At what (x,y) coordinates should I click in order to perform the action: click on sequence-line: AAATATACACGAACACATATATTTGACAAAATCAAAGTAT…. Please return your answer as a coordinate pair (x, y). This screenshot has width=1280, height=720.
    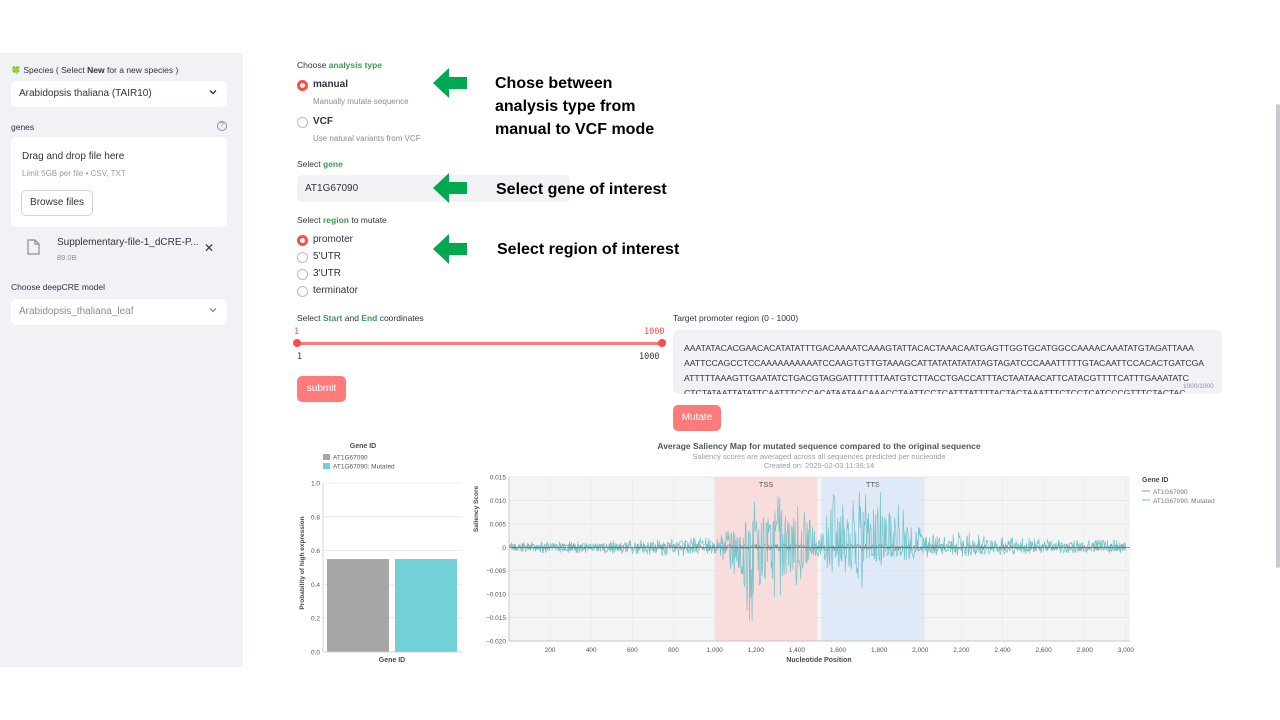
    Looking at the image, I should click on (939, 348).